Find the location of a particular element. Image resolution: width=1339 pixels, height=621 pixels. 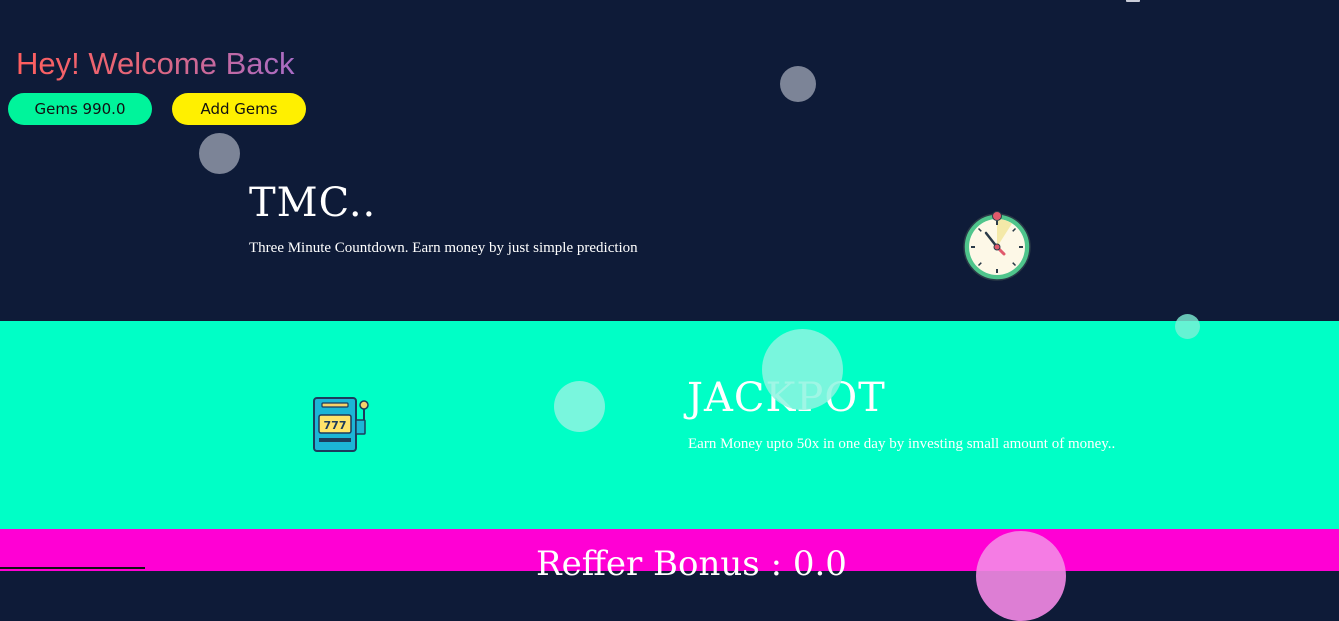

add-gems-button: Add Gems is located at coordinates (239, 109).